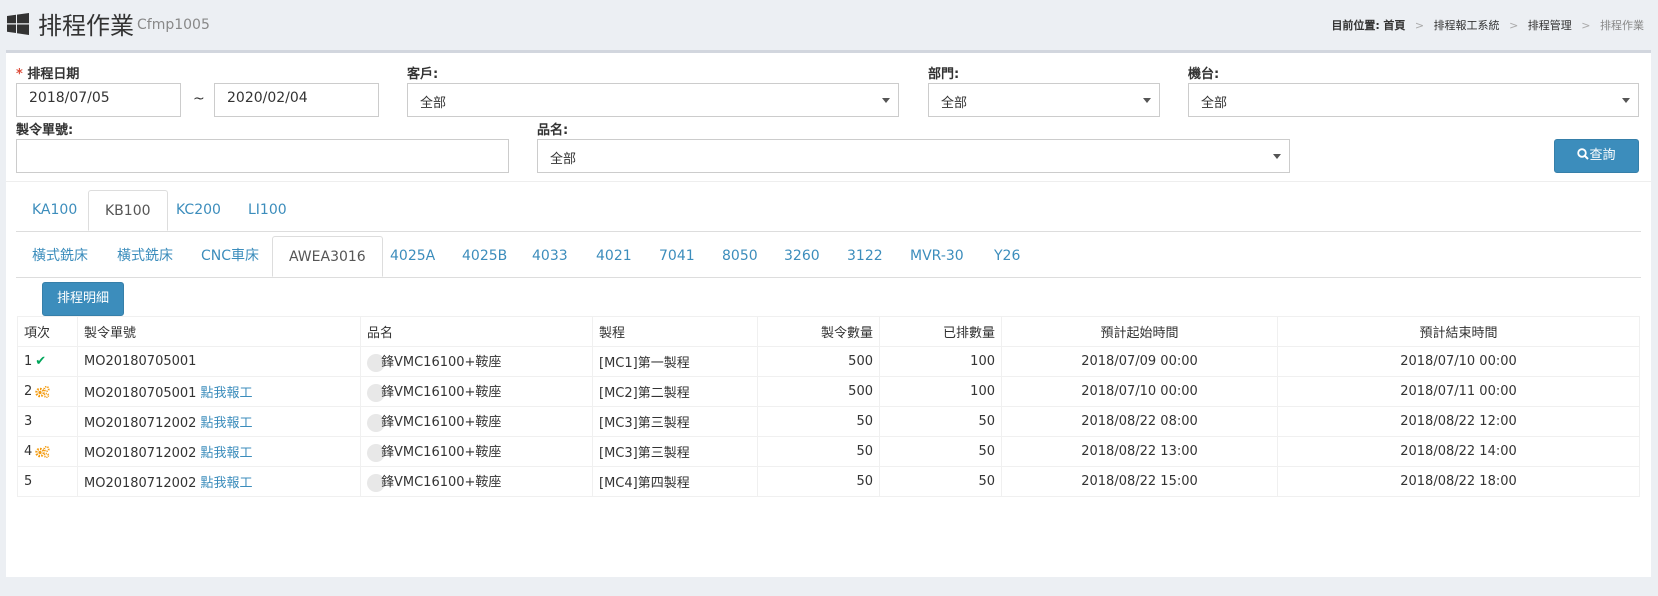  Describe the element at coordinates (1413, 100) in the screenshot. I see `machine-select: 全部` at that location.